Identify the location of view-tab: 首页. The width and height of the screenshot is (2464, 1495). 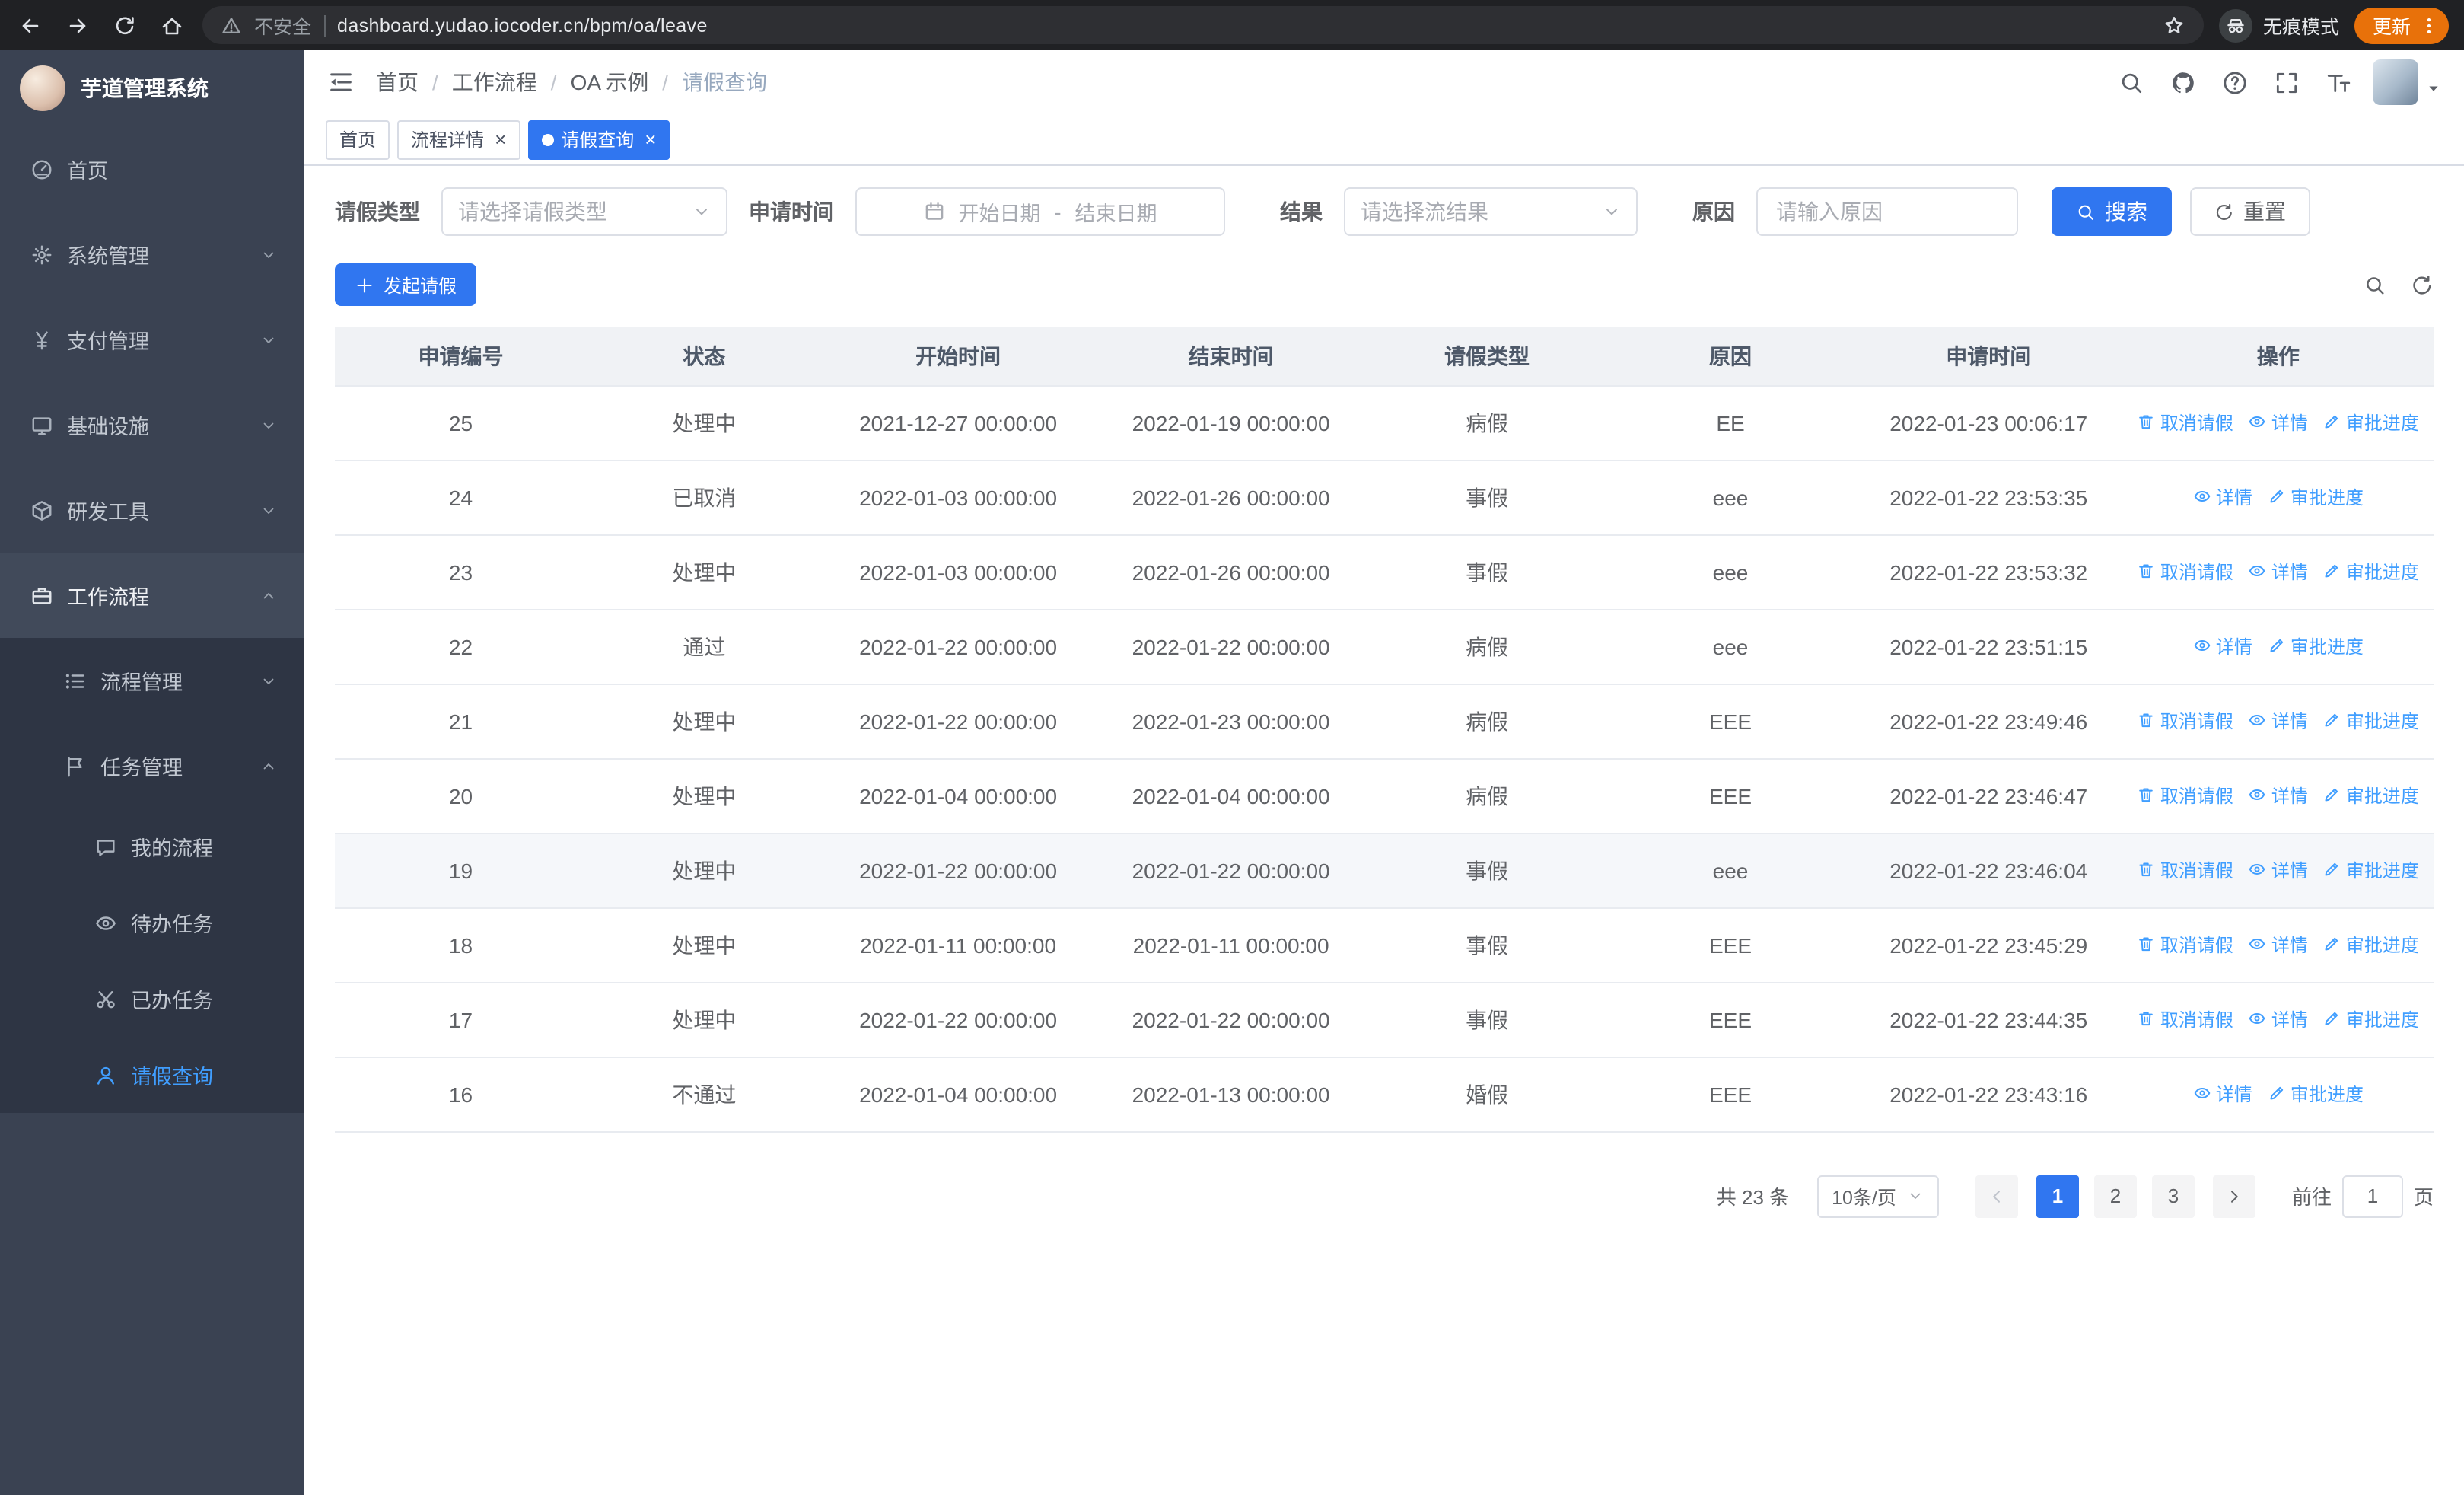
(358, 139).